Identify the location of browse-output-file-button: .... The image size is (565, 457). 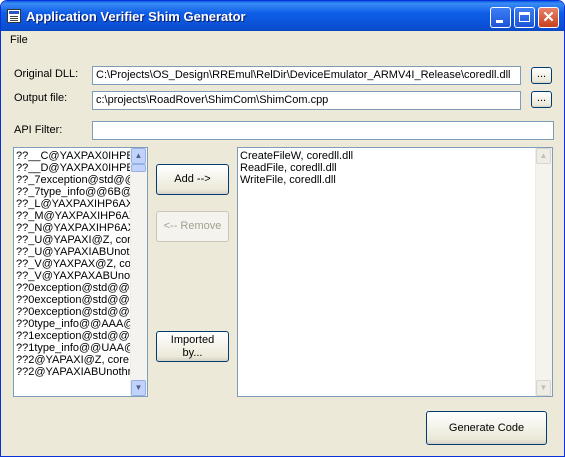
(541, 99).